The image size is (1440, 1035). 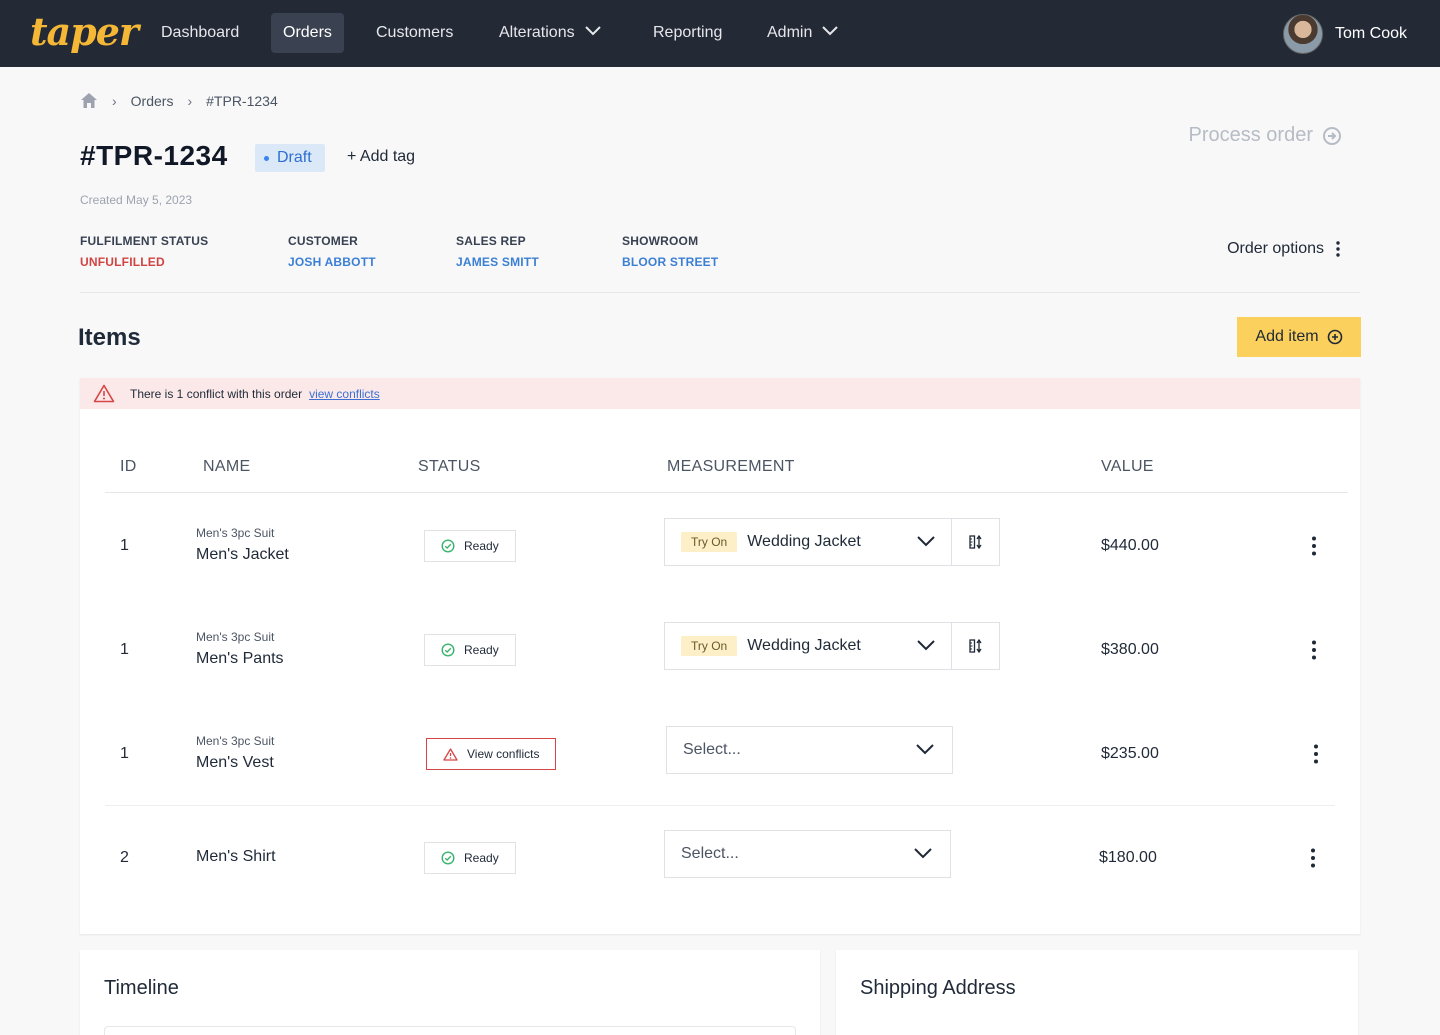 I want to click on breadcrumb: › Orders › #TPR-1234, so click(x=179, y=100).